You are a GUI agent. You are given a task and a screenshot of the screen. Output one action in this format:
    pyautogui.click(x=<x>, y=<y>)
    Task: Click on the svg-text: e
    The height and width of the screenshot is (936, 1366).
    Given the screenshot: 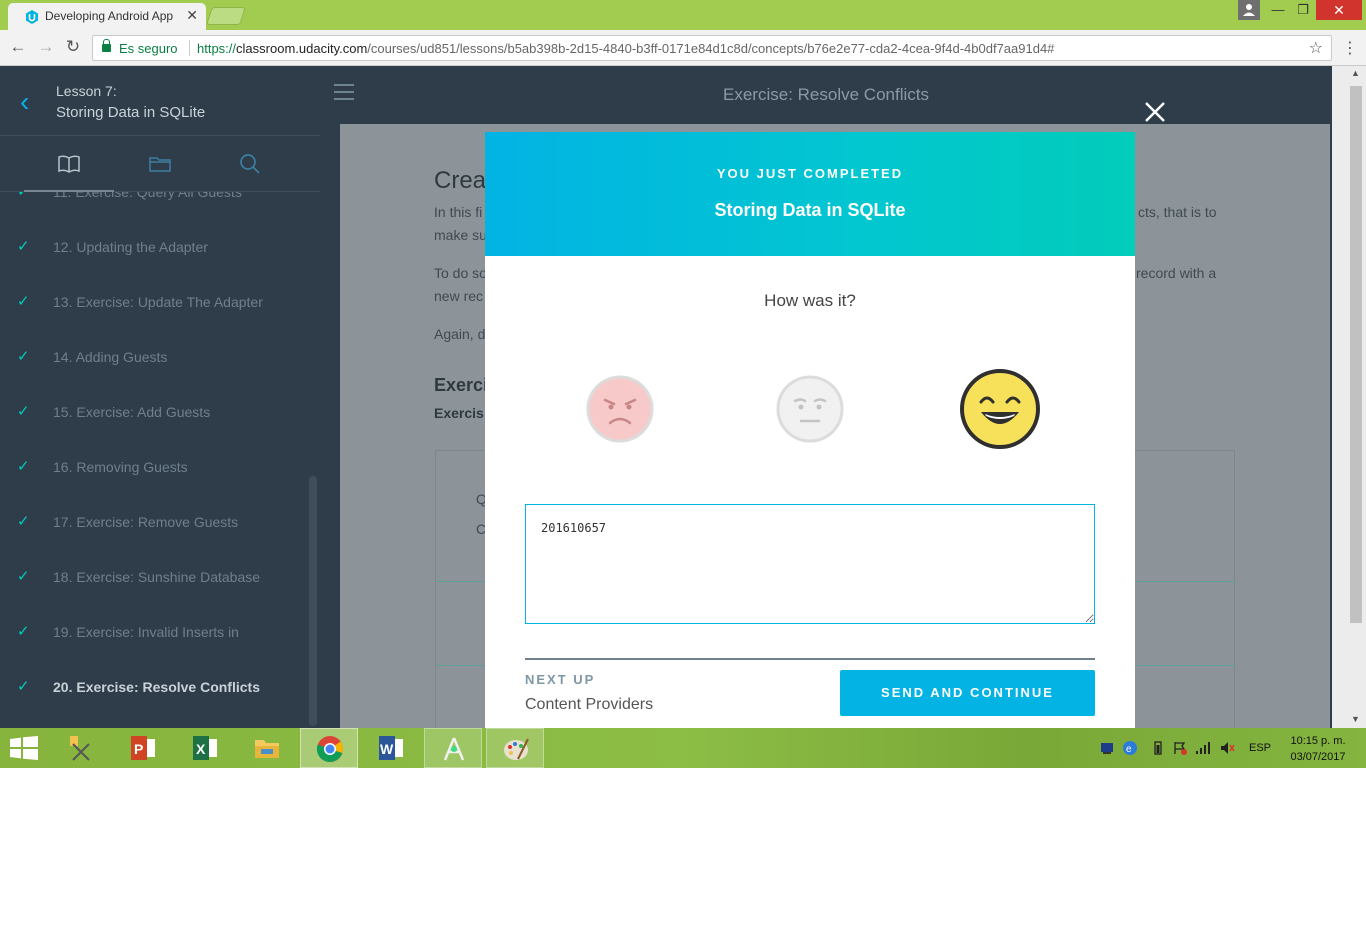 What is the action you would take?
    pyautogui.click(x=1129, y=749)
    